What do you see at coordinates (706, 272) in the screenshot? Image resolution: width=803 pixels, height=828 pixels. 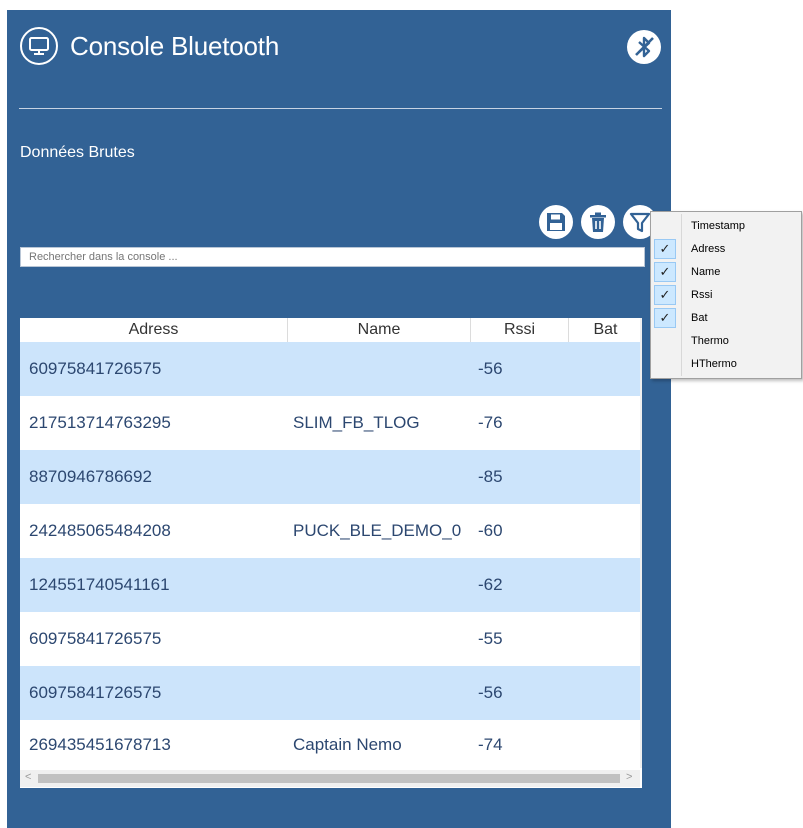 I see `menu-item-label: Name` at bounding box center [706, 272].